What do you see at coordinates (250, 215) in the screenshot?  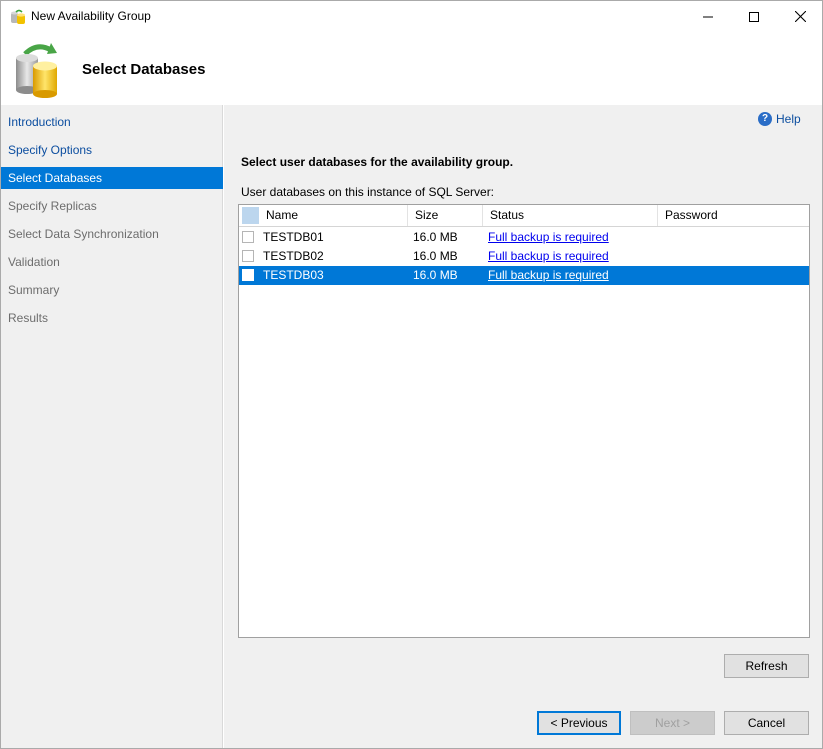 I see `select-all-checkbox` at bounding box center [250, 215].